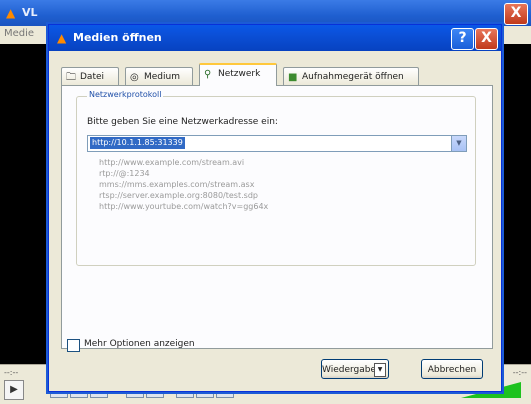 This screenshot has height=404, width=531. I want to click on example-line: rtp://@:1234, so click(124, 173).